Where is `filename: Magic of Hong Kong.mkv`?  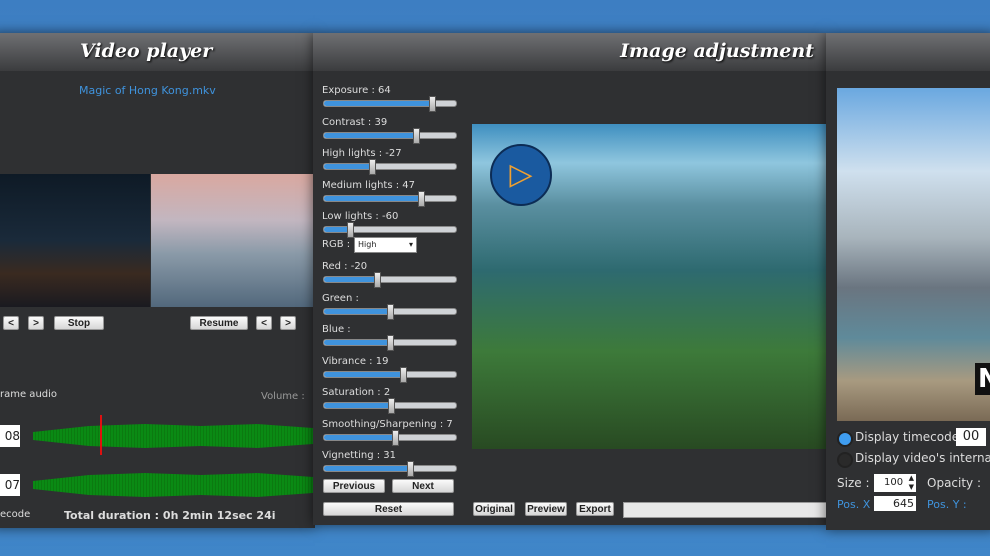
filename: Magic of Hong Kong.mkv is located at coordinates (147, 90).